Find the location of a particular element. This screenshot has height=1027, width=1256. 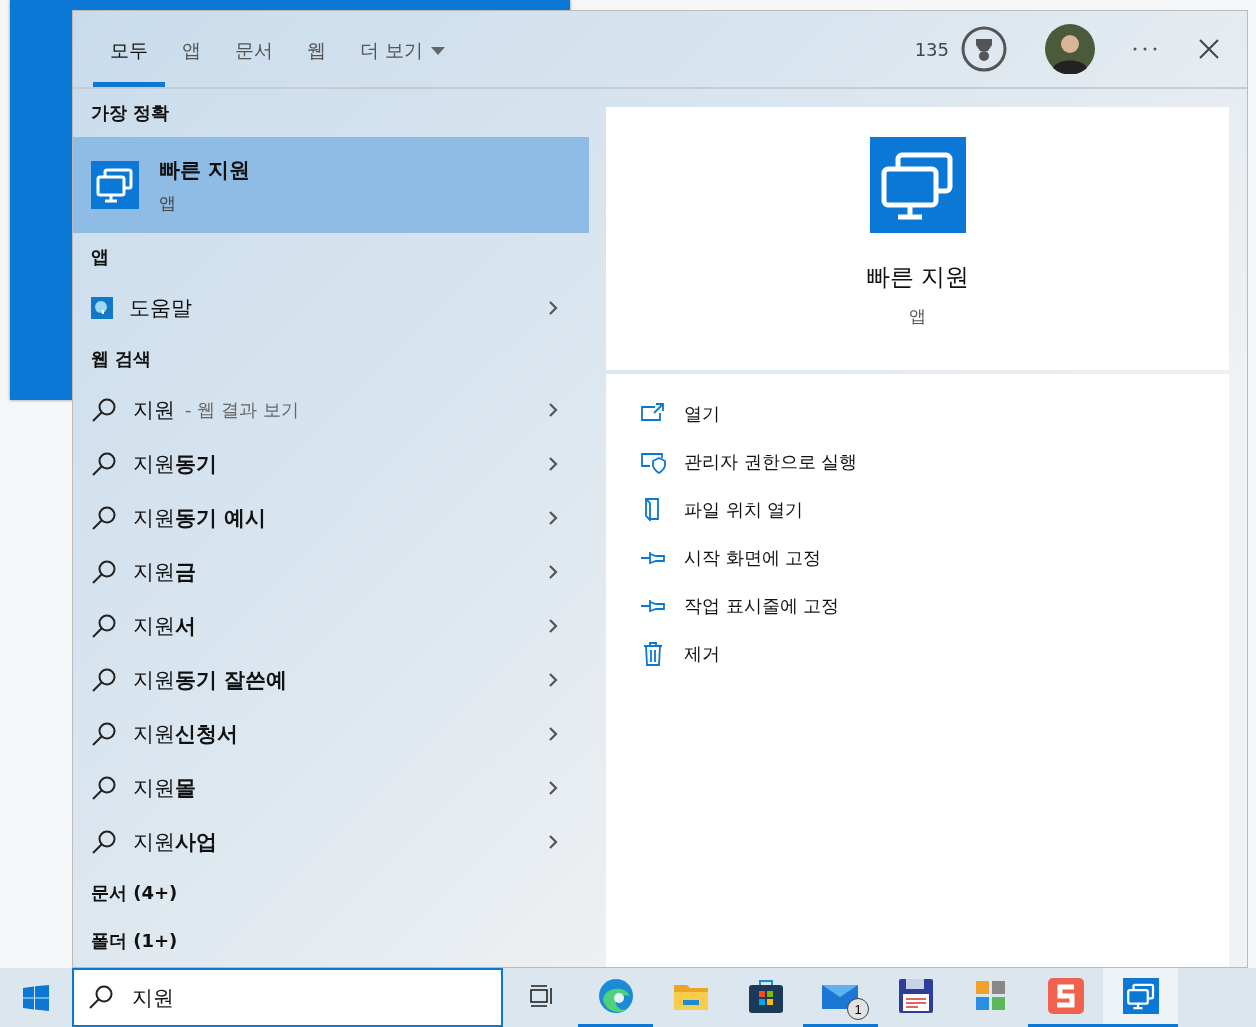

suggestion-hint: - 웹 결과 보기 is located at coordinates (242, 410).